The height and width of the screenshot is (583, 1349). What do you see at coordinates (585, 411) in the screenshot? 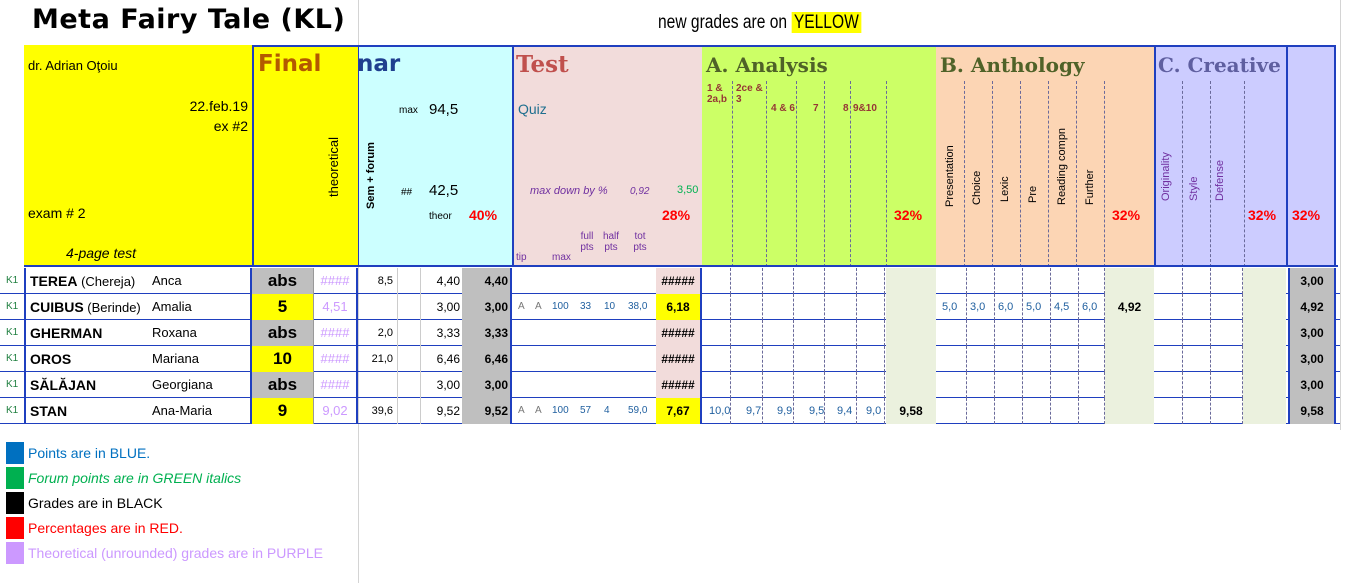
I see `test-value: 57` at bounding box center [585, 411].